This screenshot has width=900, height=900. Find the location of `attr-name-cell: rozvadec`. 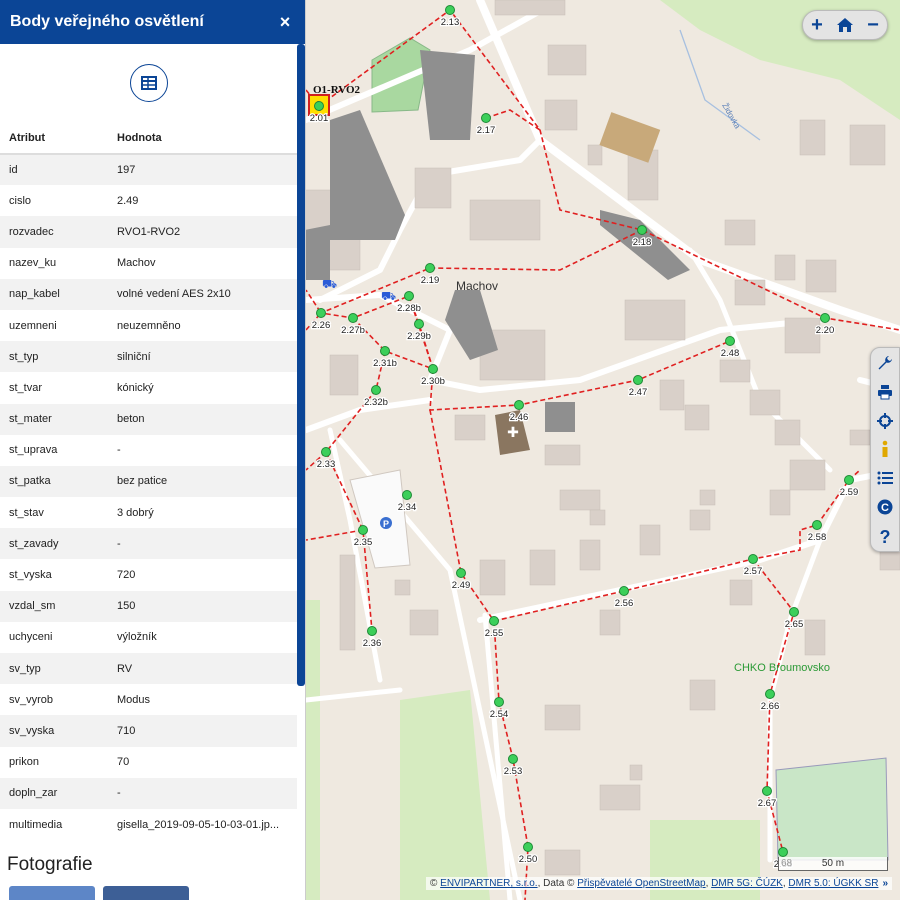

attr-name-cell: rozvadec is located at coordinates (58, 232).